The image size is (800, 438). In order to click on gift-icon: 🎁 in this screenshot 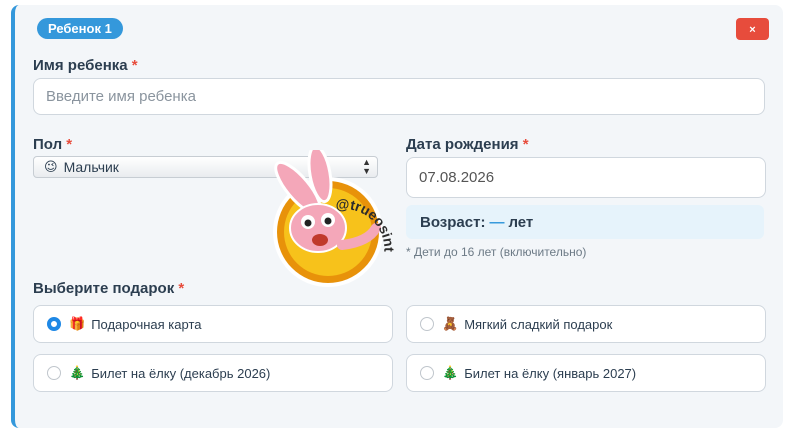, I will do `click(77, 323)`.